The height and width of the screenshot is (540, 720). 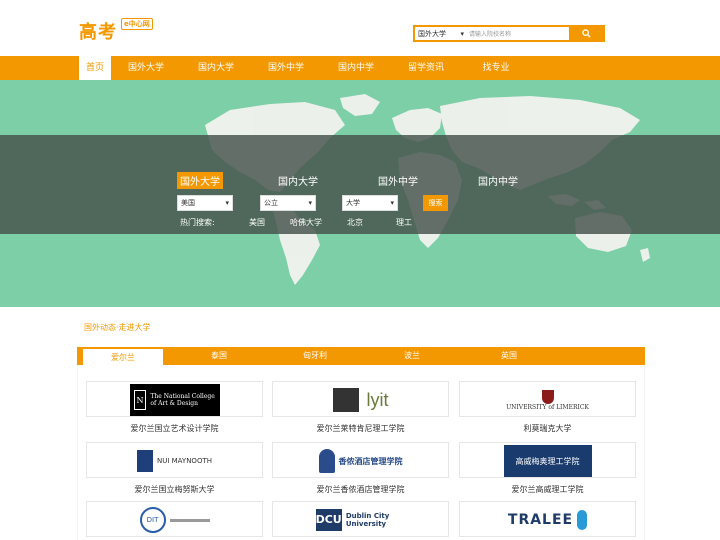 I want to click on university-card: DIT, so click(x=174, y=519).